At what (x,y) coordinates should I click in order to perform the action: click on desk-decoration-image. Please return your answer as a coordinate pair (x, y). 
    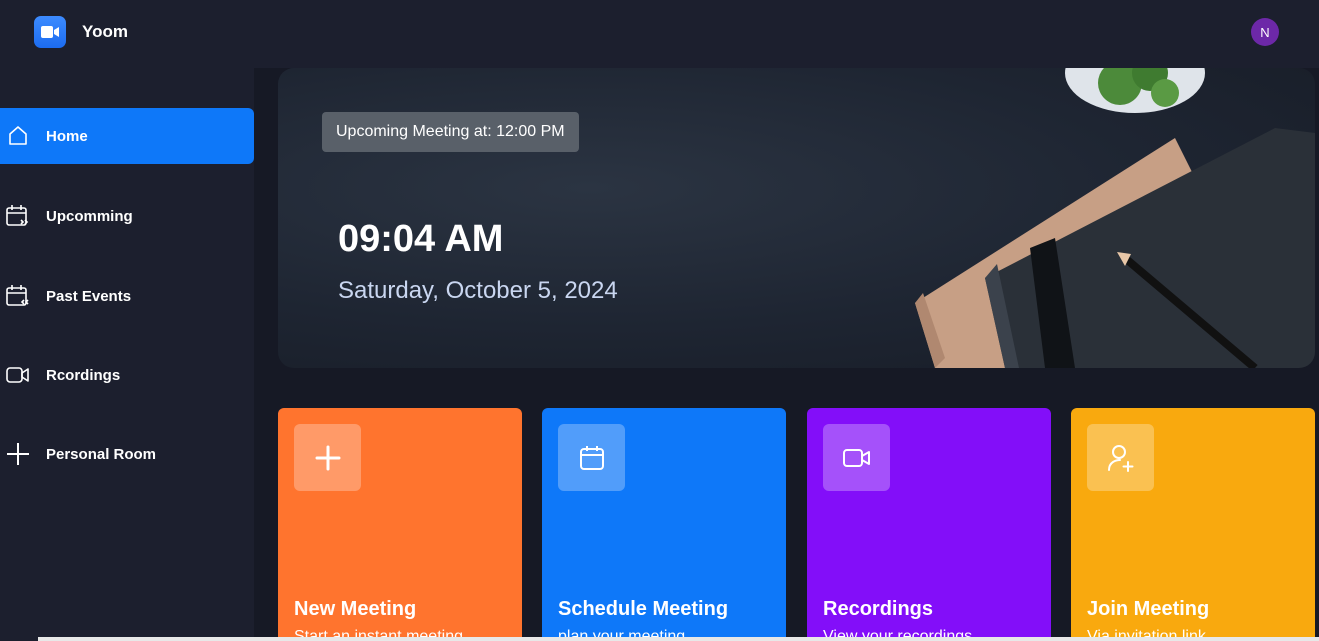
    Looking at the image, I should click on (1115, 218).